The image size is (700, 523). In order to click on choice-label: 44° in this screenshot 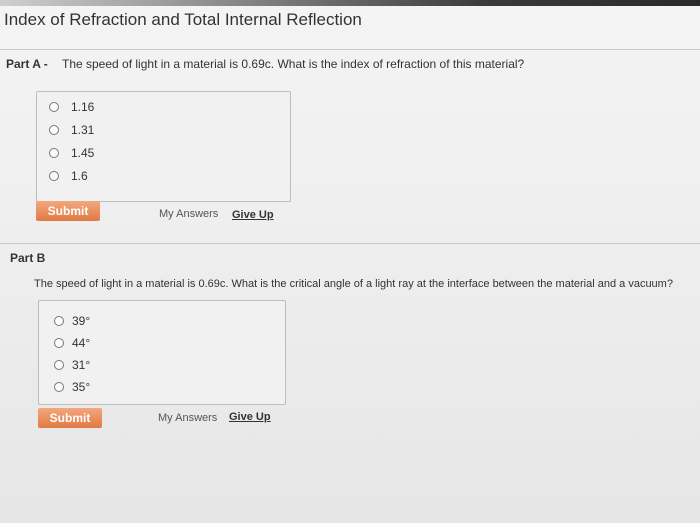, I will do `click(81, 343)`.